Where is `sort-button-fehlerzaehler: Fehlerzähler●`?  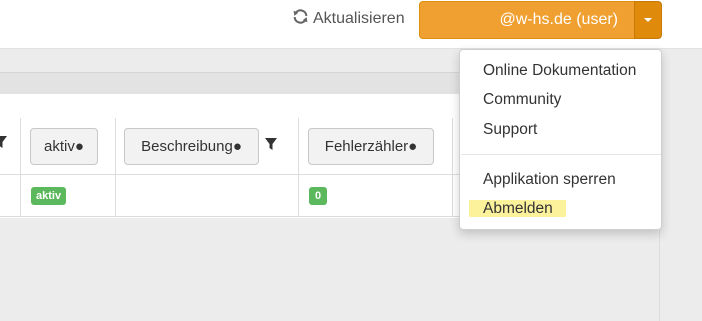
sort-button-fehlerzaehler: Fehlerzähler● is located at coordinates (371, 146).